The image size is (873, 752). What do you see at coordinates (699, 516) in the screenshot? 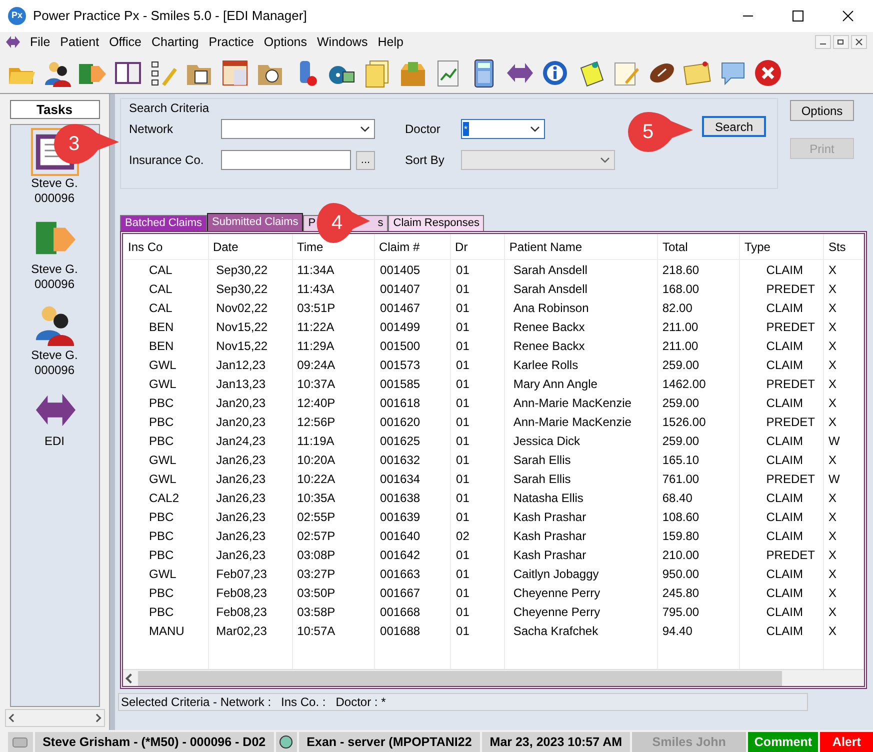
I see `table-cell: 108.60` at bounding box center [699, 516].